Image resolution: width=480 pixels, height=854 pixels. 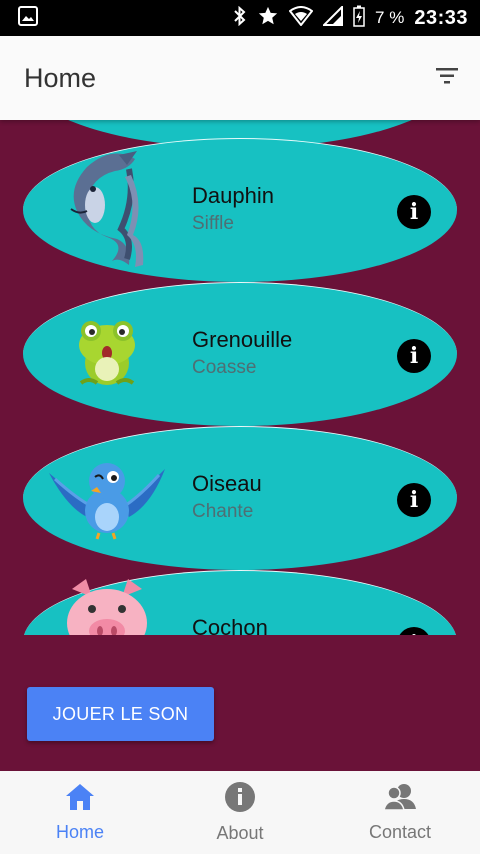 What do you see at coordinates (332, 17) in the screenshot?
I see `cellular-signal-icon` at bounding box center [332, 17].